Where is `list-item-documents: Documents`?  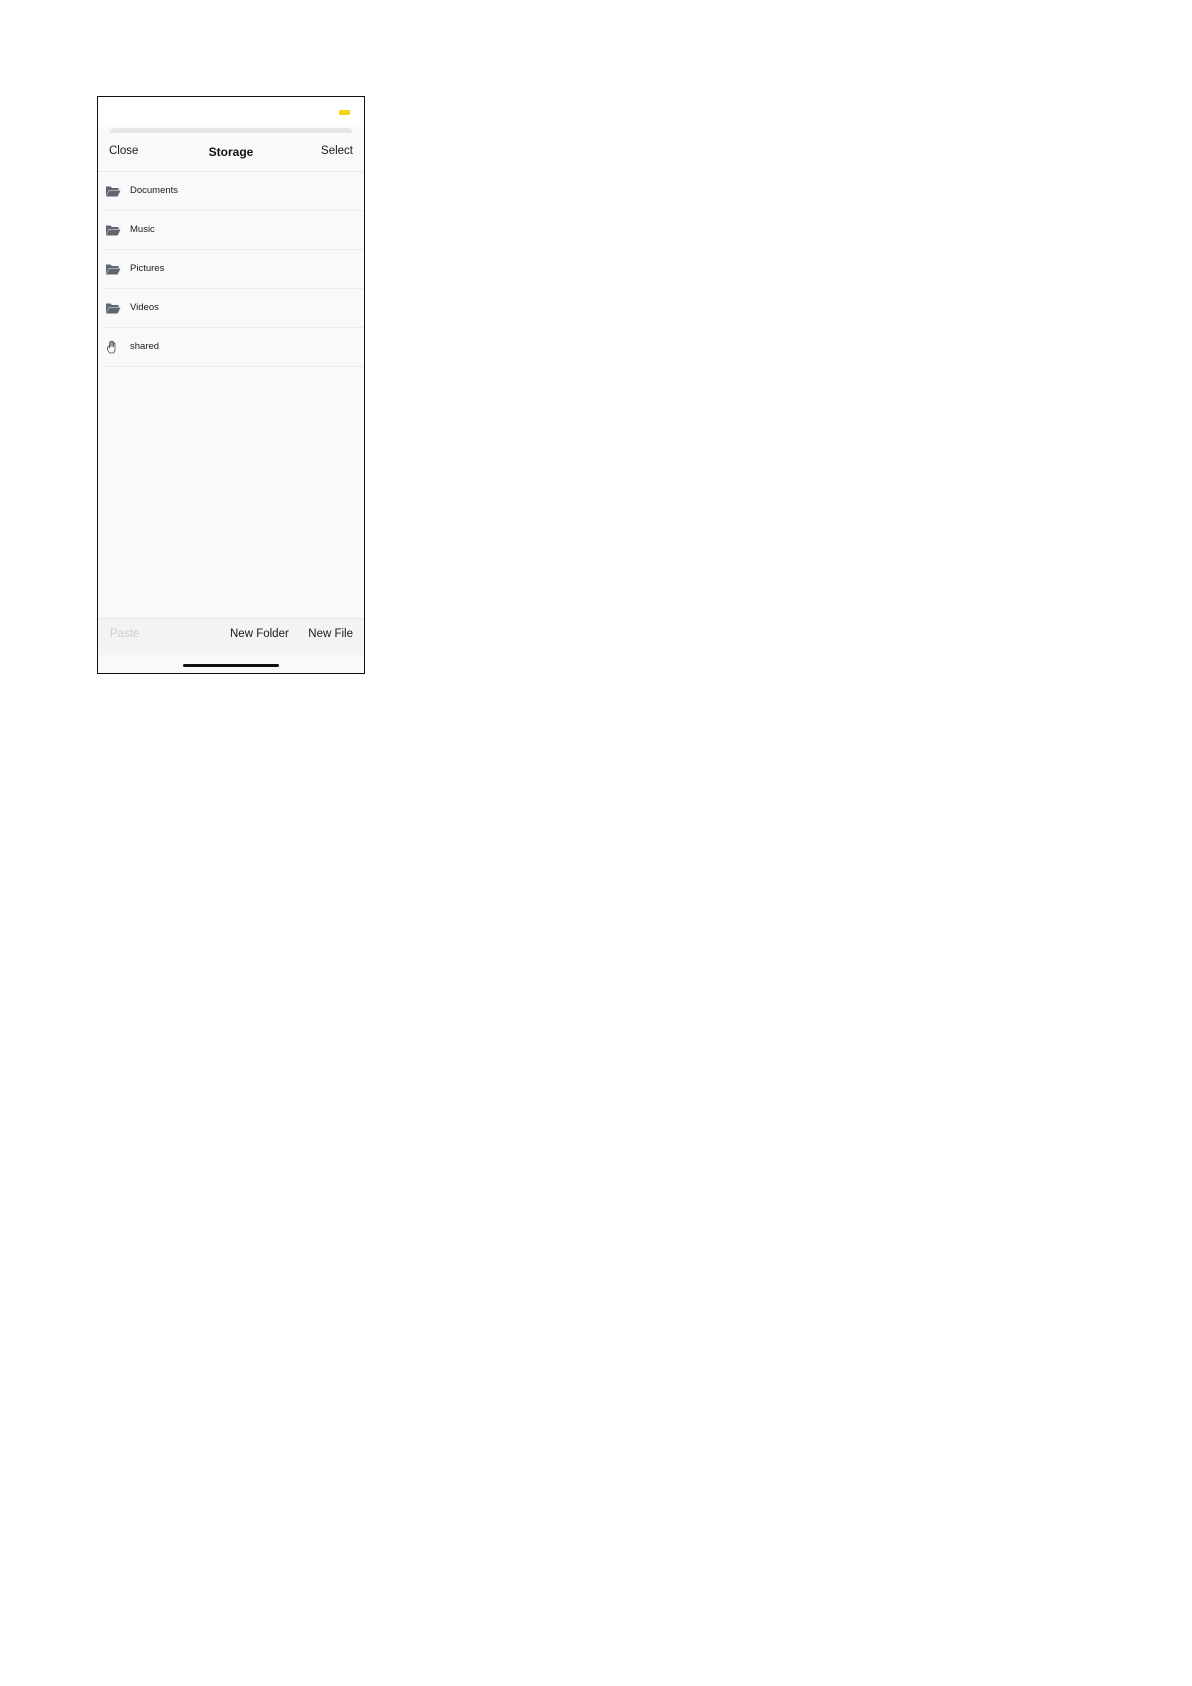
list-item-documents: Documents is located at coordinates (234, 191).